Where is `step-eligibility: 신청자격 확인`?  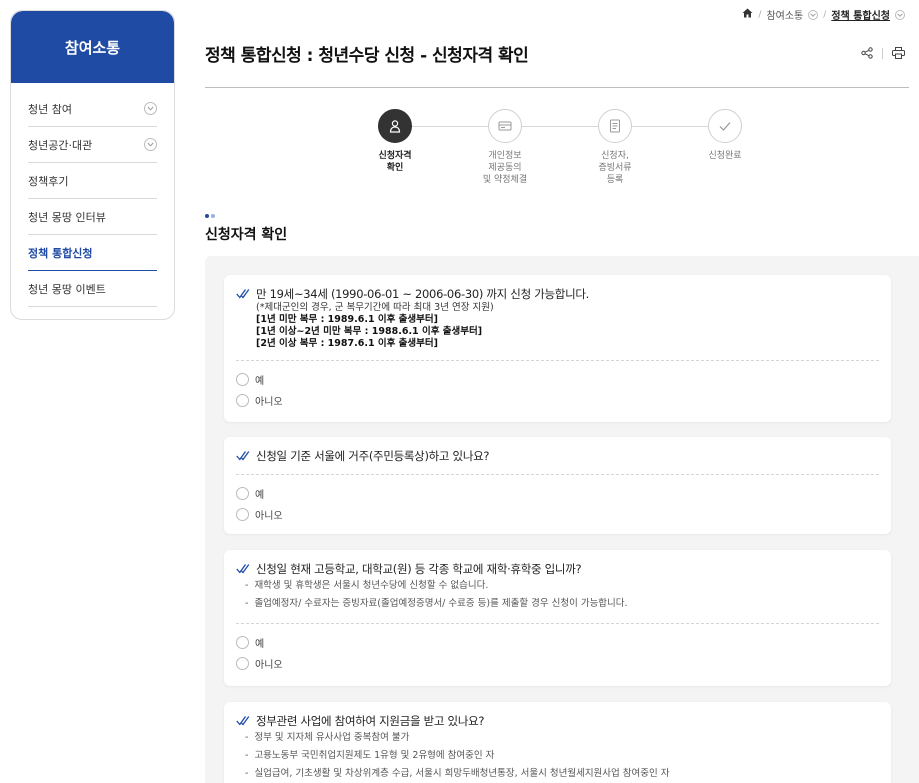
step-eligibility: 신청자격 확인 is located at coordinates (395, 141).